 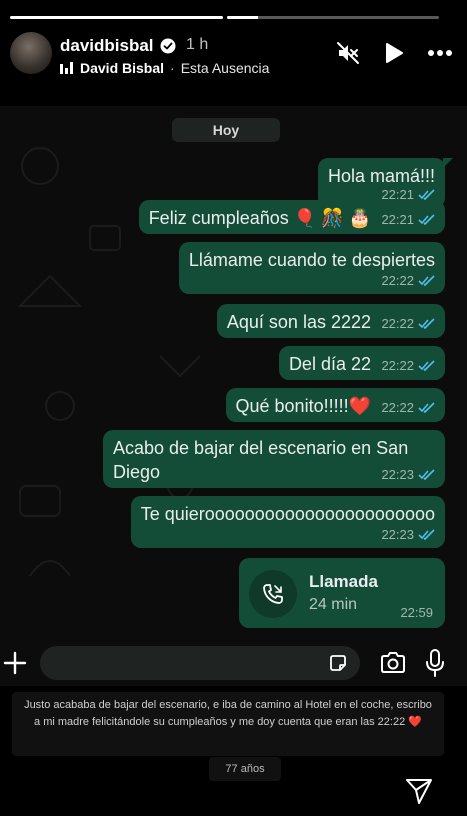 What do you see at coordinates (226, 130) in the screenshot?
I see `date-chip: Hoy` at bounding box center [226, 130].